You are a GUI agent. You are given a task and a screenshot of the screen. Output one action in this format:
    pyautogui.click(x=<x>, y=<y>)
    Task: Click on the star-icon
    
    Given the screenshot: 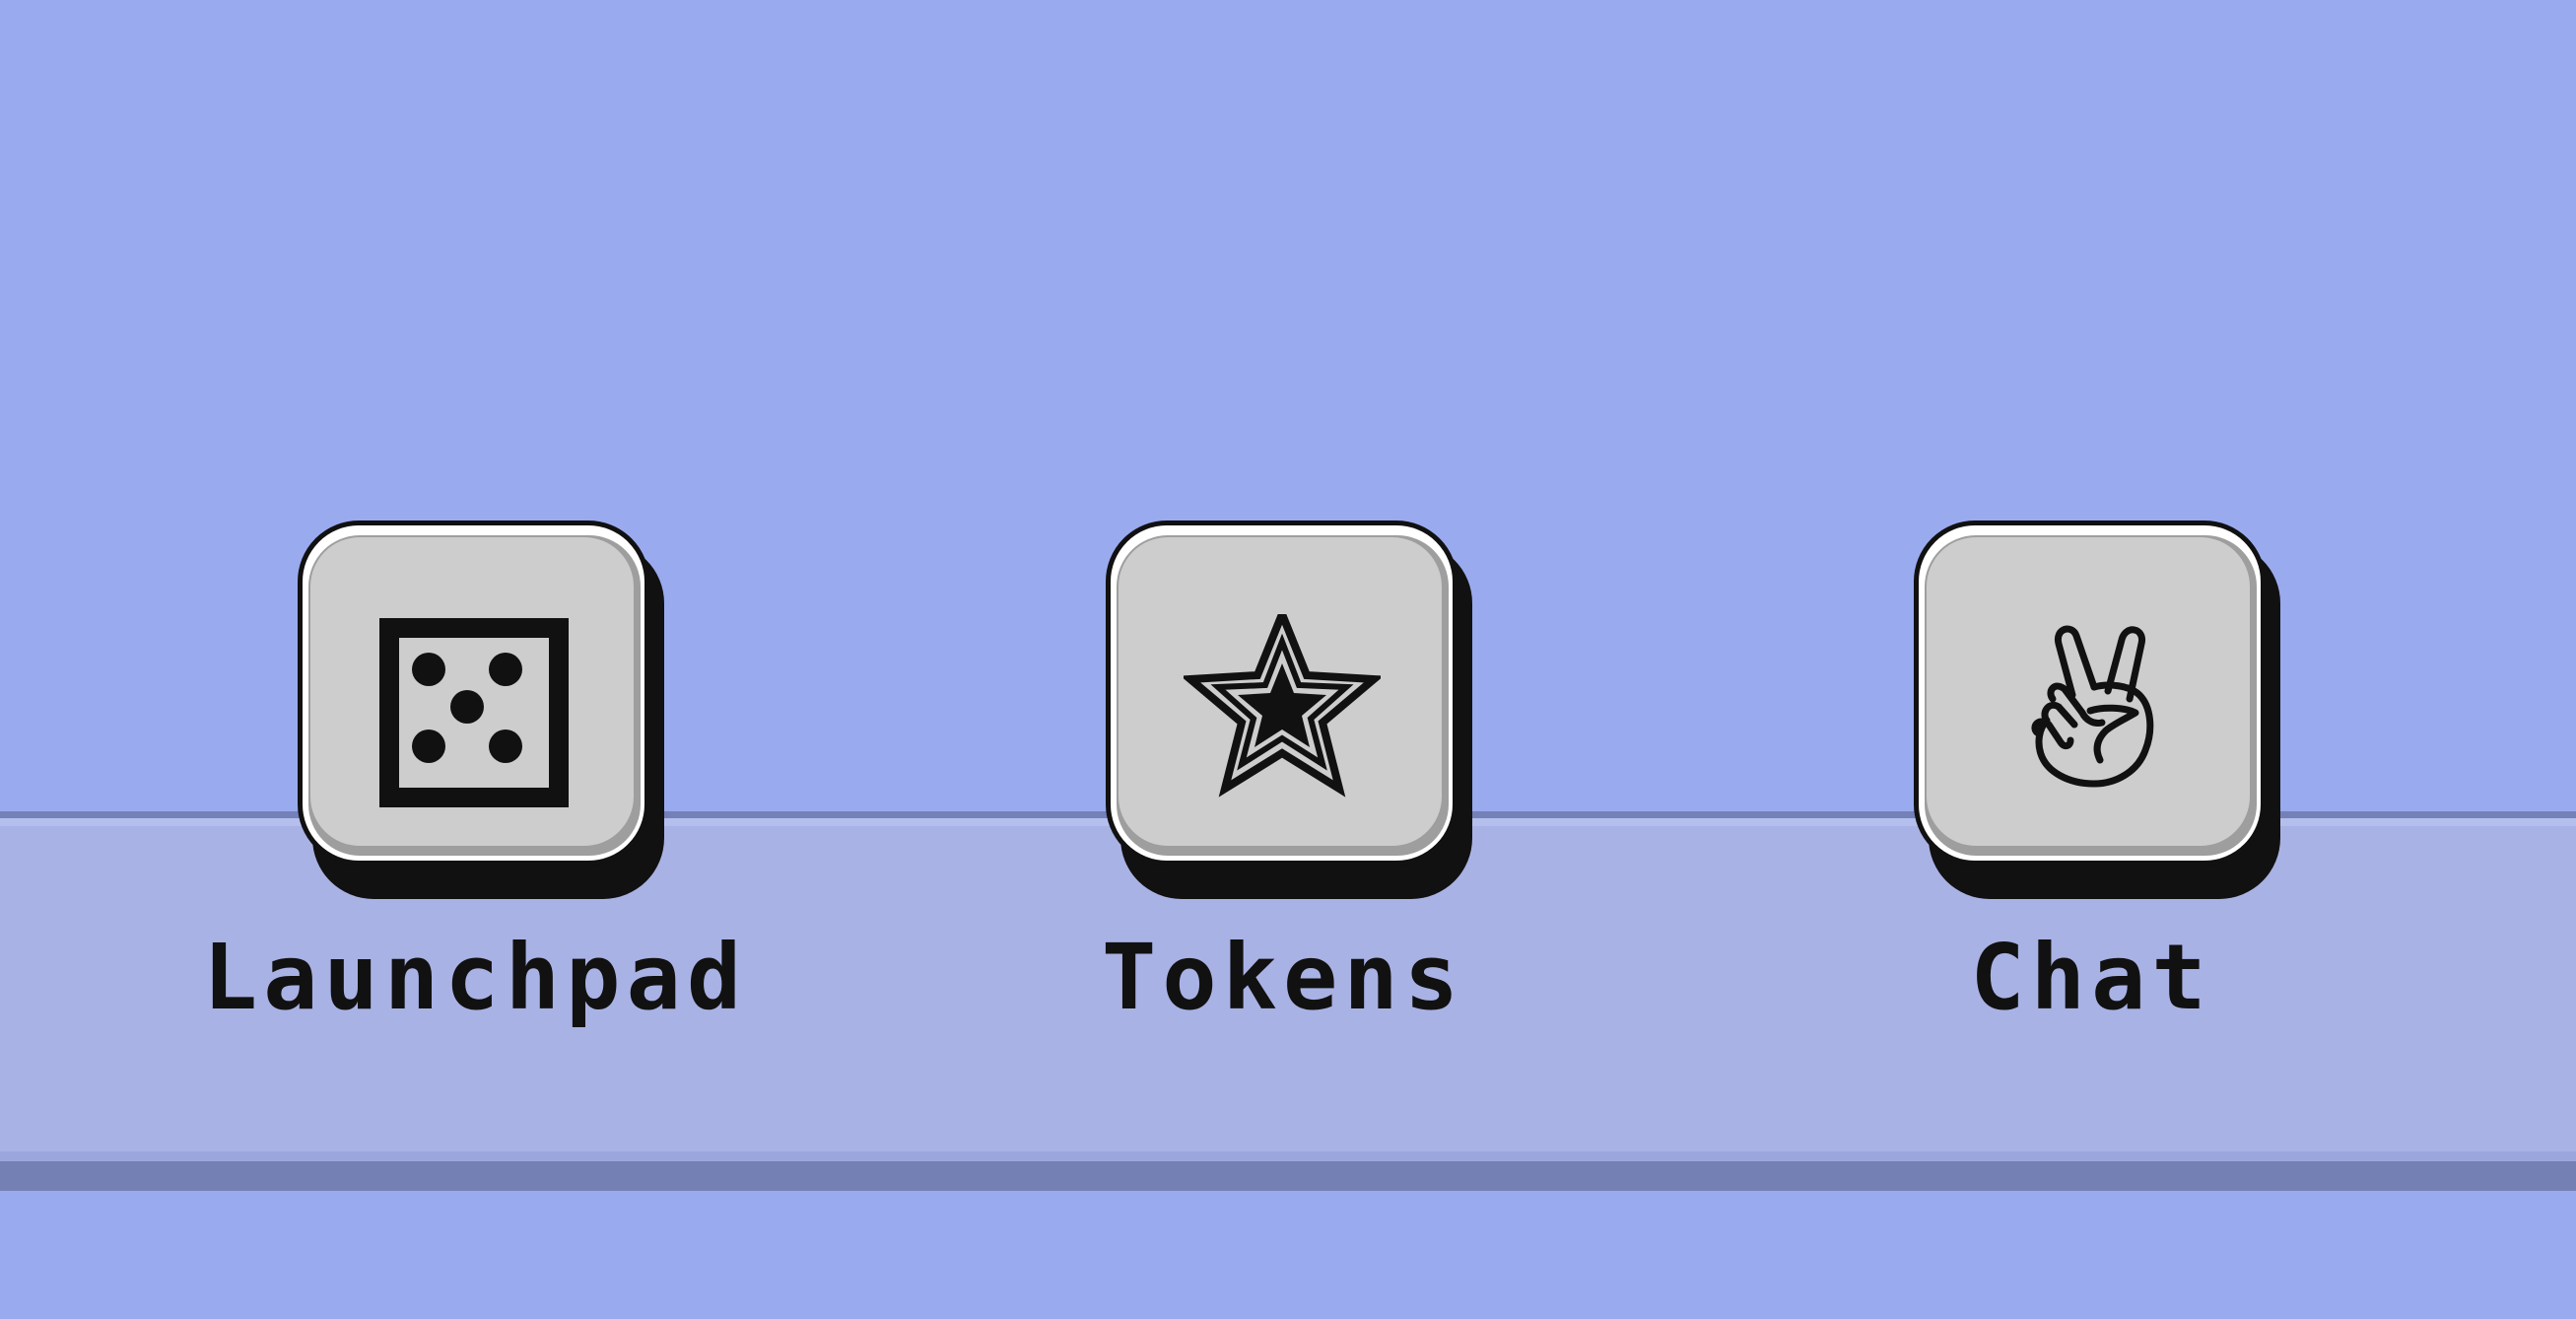 What is the action you would take?
    pyautogui.click(x=1282, y=706)
    